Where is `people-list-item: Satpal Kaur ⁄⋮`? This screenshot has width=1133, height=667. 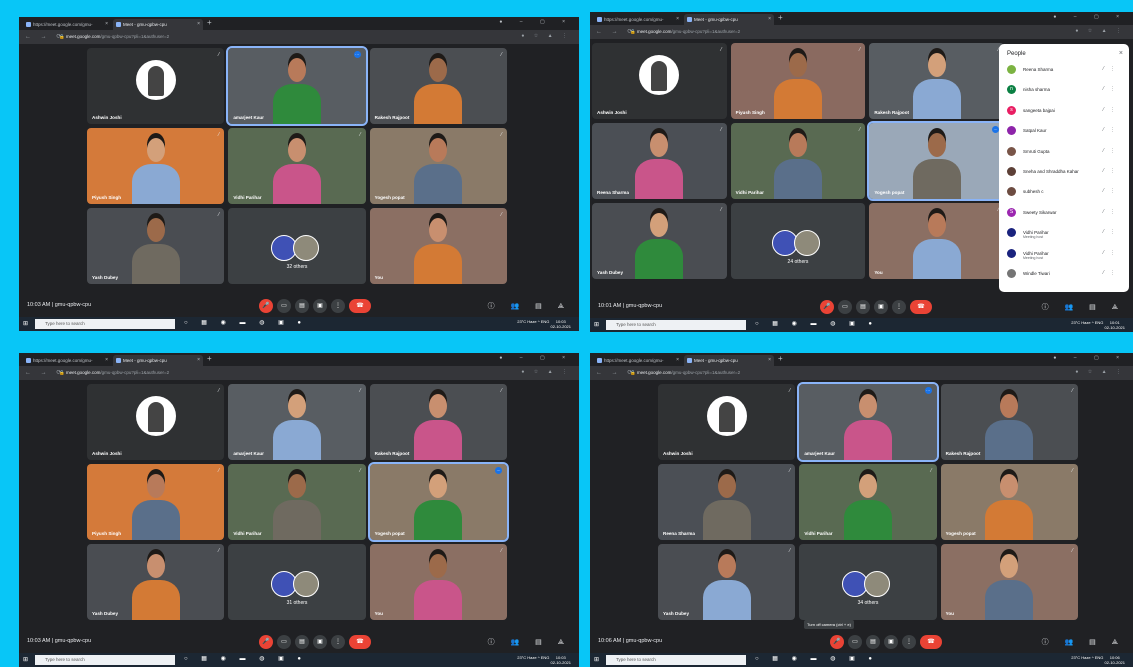 people-list-item: Satpal Kaur ⁄⋮ is located at coordinates (1064, 131).